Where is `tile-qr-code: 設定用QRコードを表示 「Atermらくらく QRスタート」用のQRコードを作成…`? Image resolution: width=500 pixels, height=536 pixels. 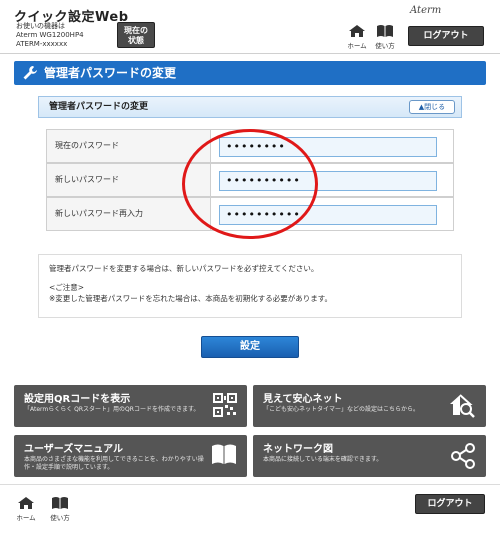 tile-qr-code: 設定用QRコードを表示 「Atermらくらく QRスタート」用のQRコードを作成… is located at coordinates (130, 406).